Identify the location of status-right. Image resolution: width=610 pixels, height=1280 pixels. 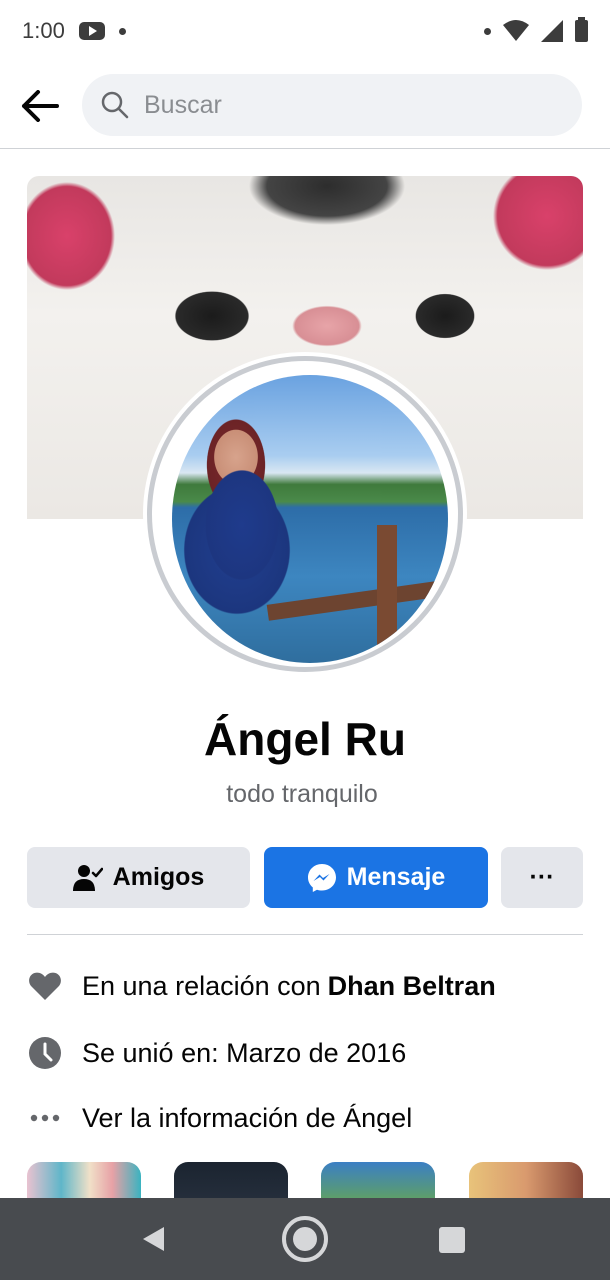
(536, 29).